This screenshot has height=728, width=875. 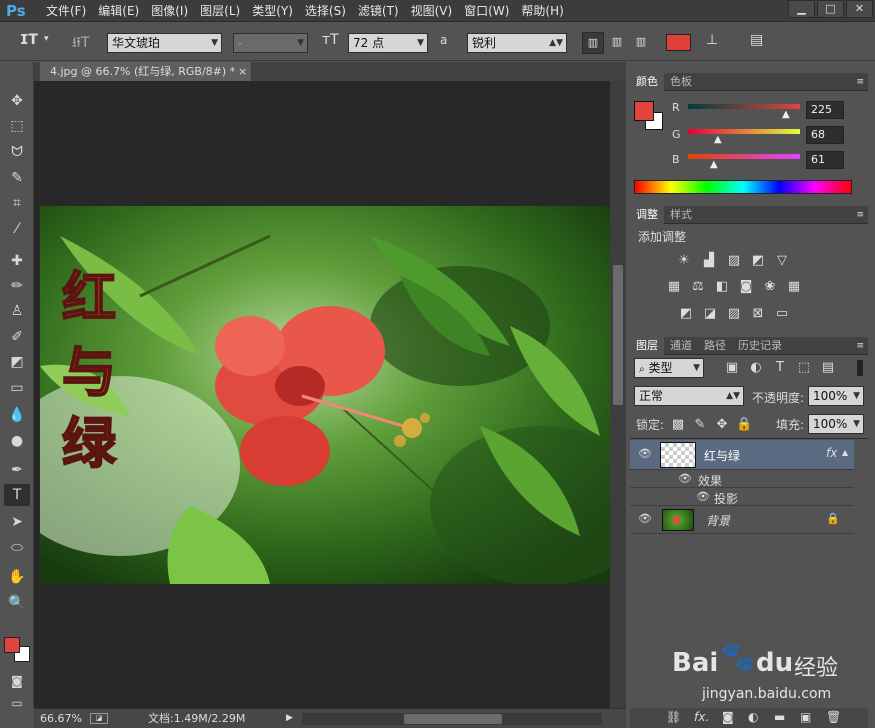 What do you see at coordinates (836, 396) in the screenshot?
I see `opacity-field: 100% ▼` at bounding box center [836, 396].